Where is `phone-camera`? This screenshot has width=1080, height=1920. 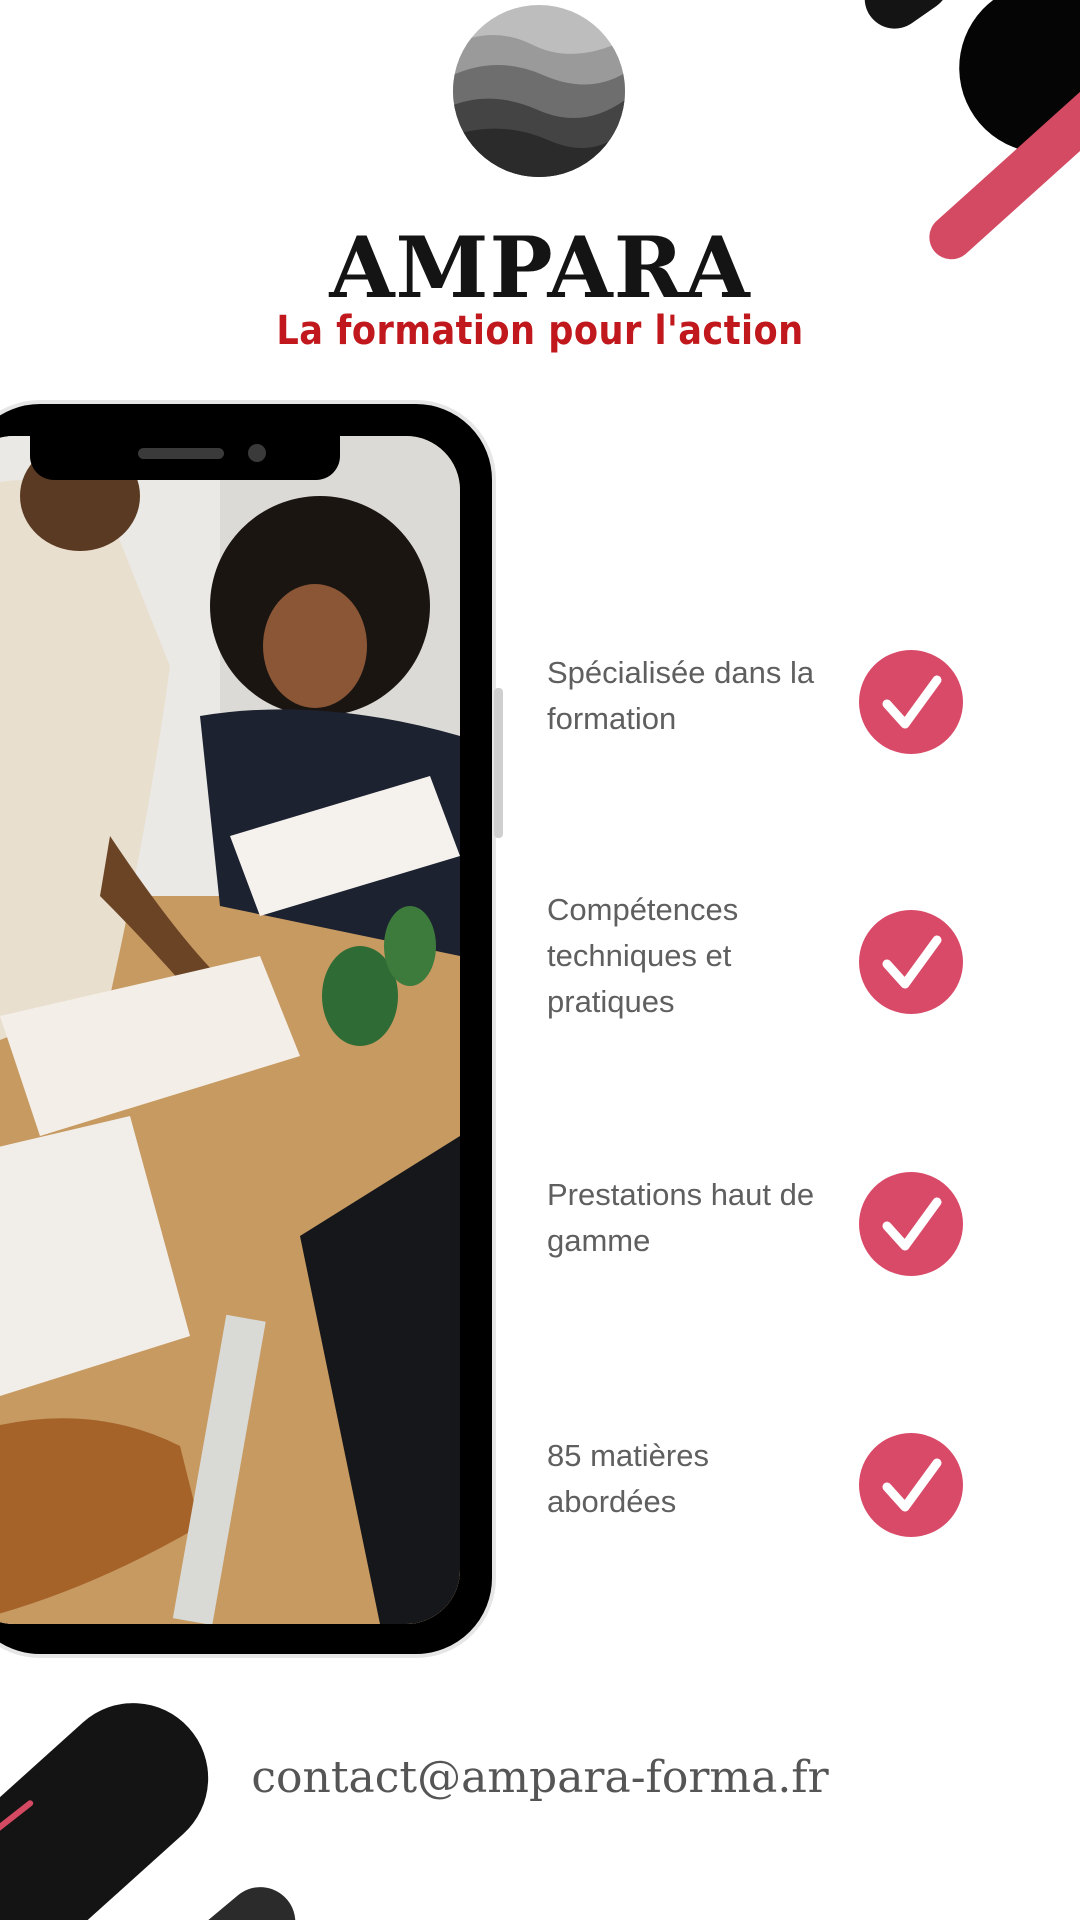
phone-camera is located at coordinates (257, 453).